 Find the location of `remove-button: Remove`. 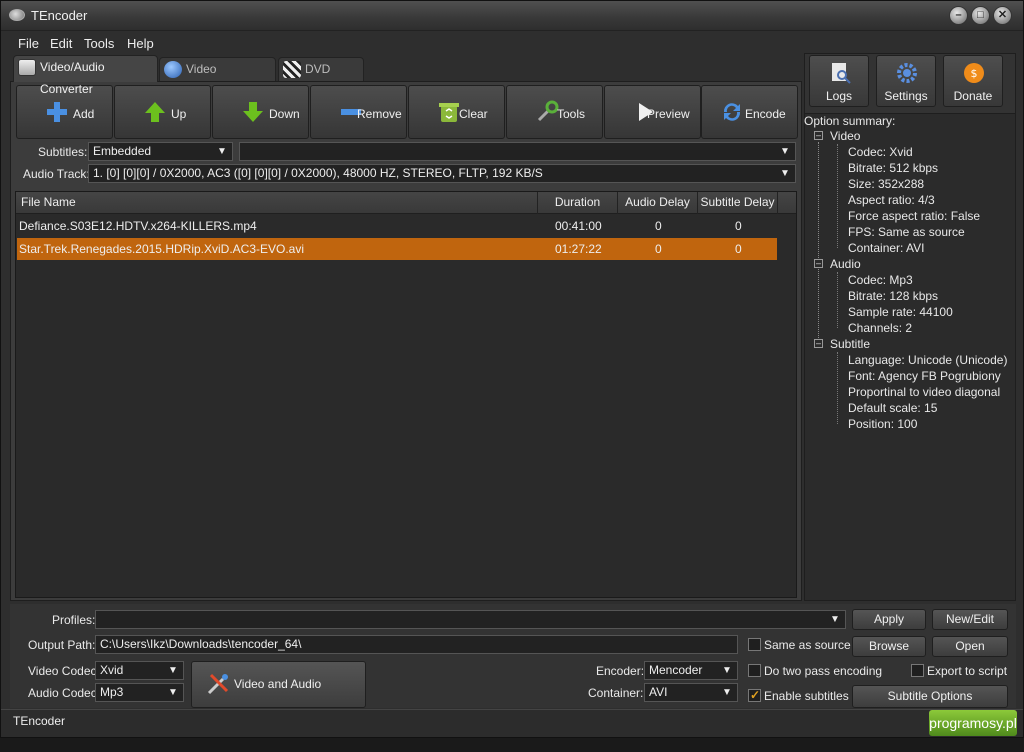

remove-button: Remove is located at coordinates (358, 112).